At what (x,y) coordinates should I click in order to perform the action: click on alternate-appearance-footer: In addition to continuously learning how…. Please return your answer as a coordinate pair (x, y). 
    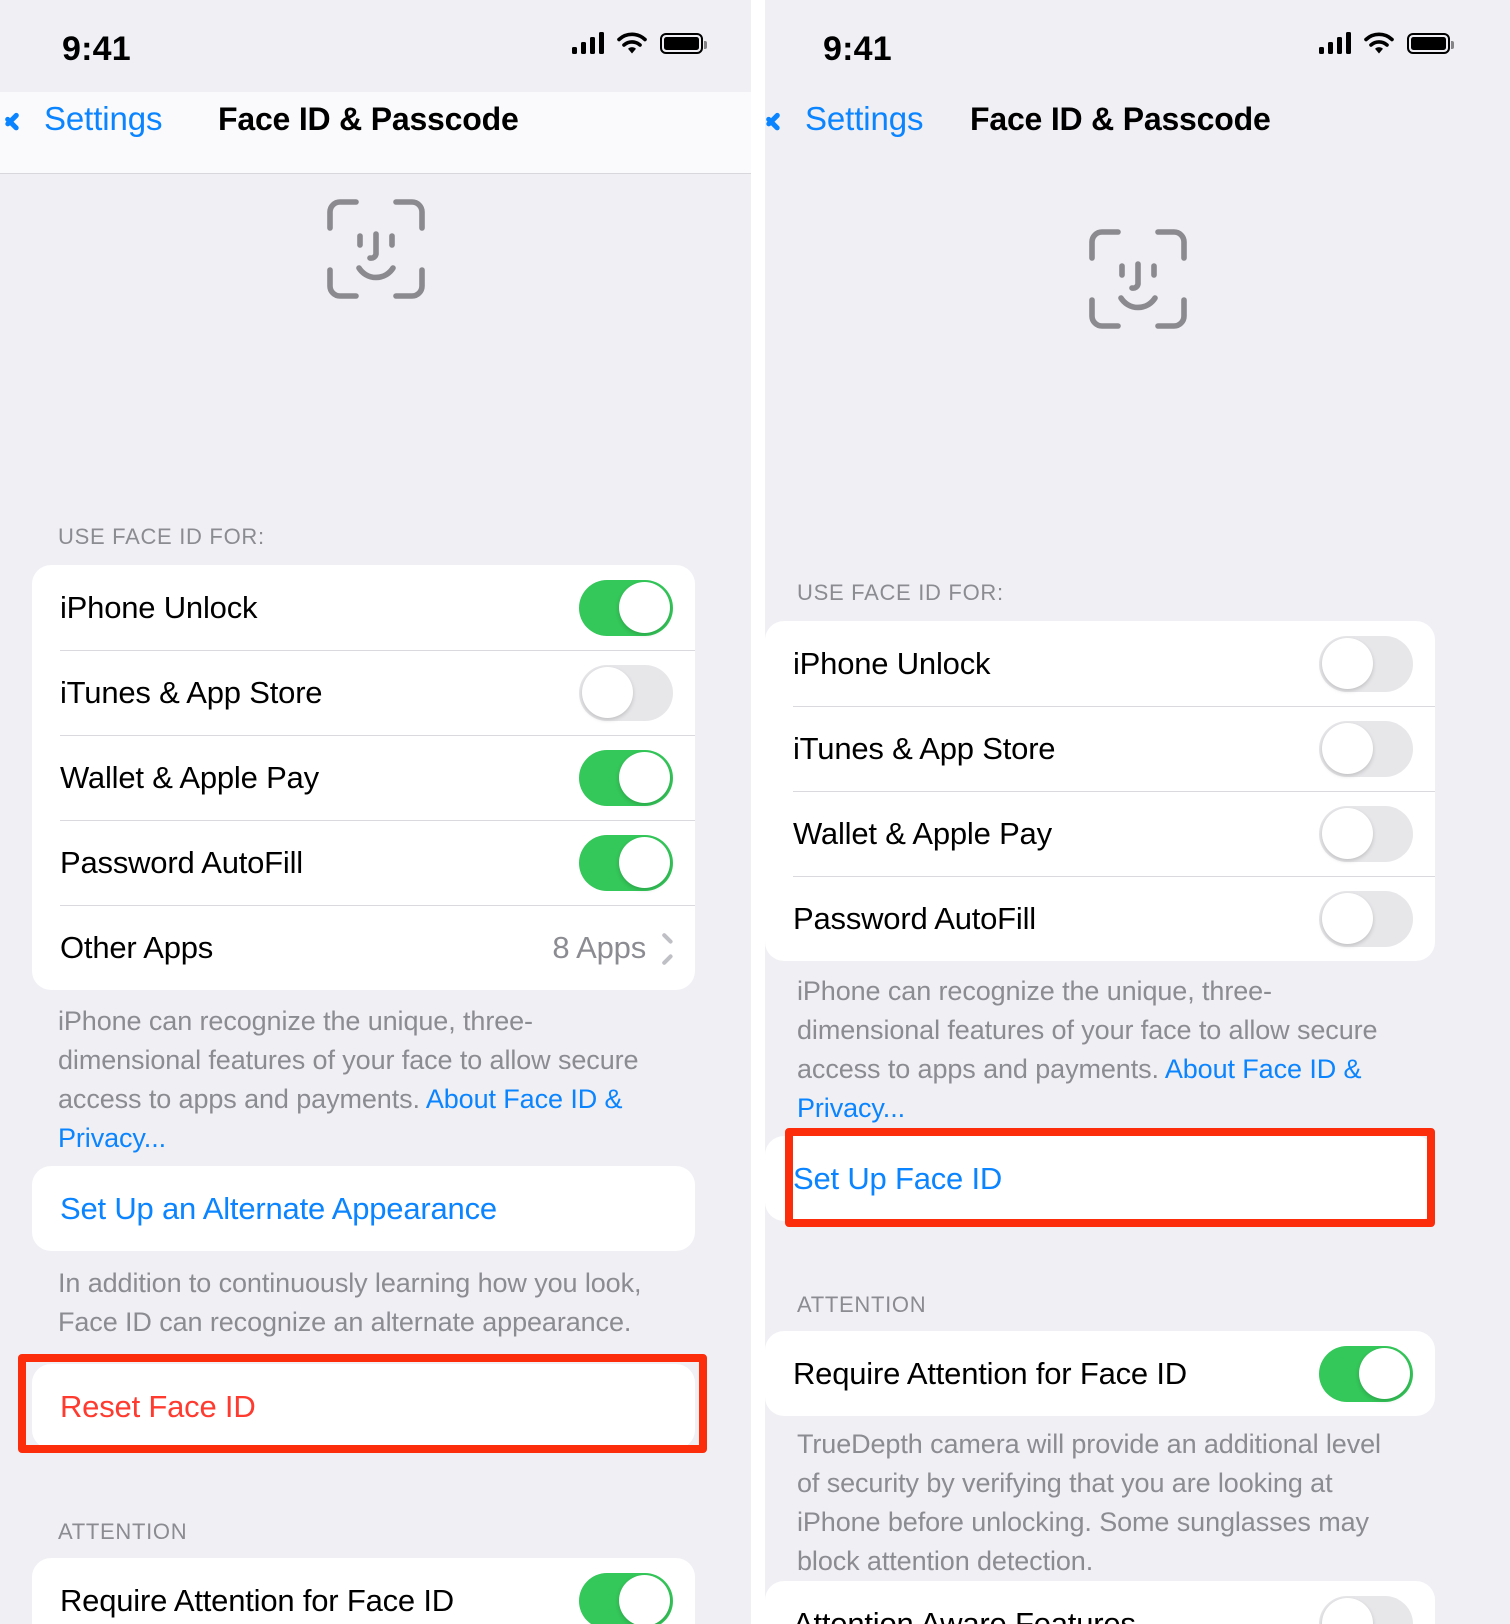
    Looking at the image, I should click on (350, 1302).